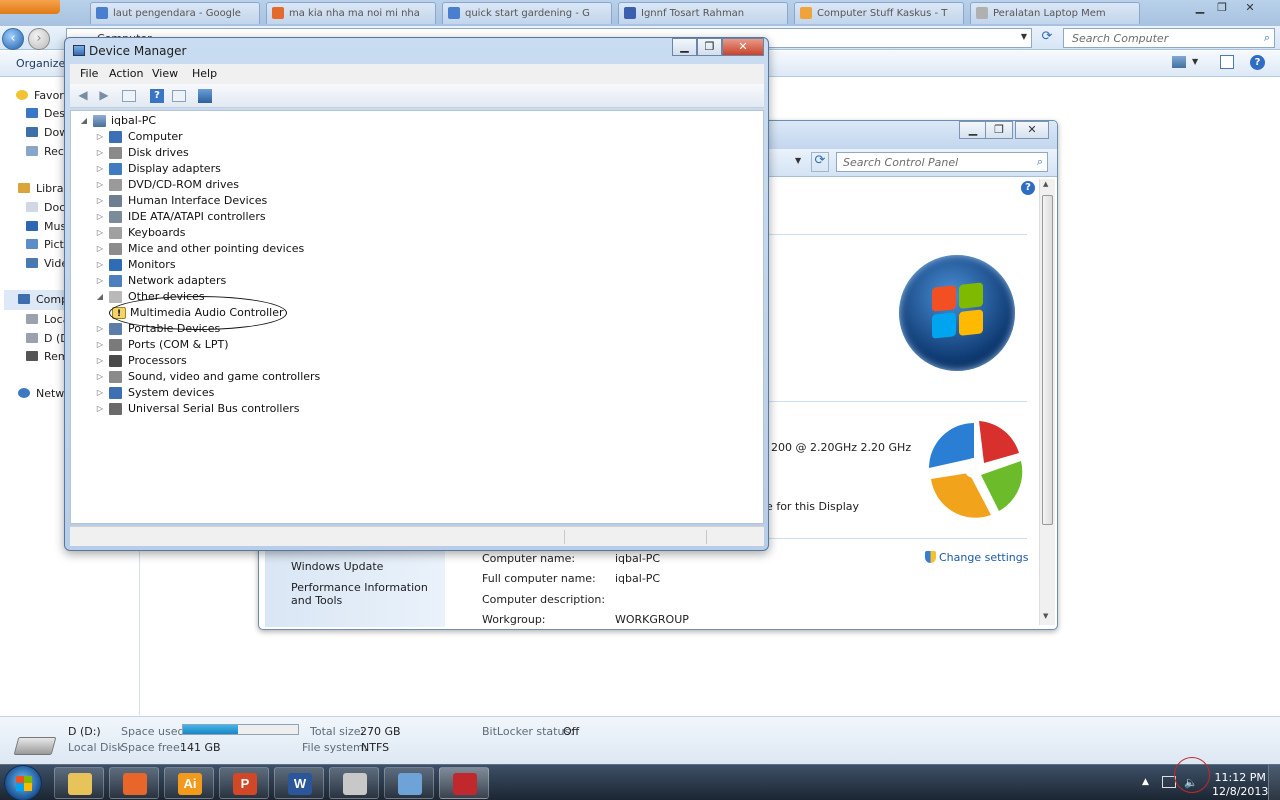 The image size is (1280, 800). I want to click on nav-videos: Vide, so click(47, 263).